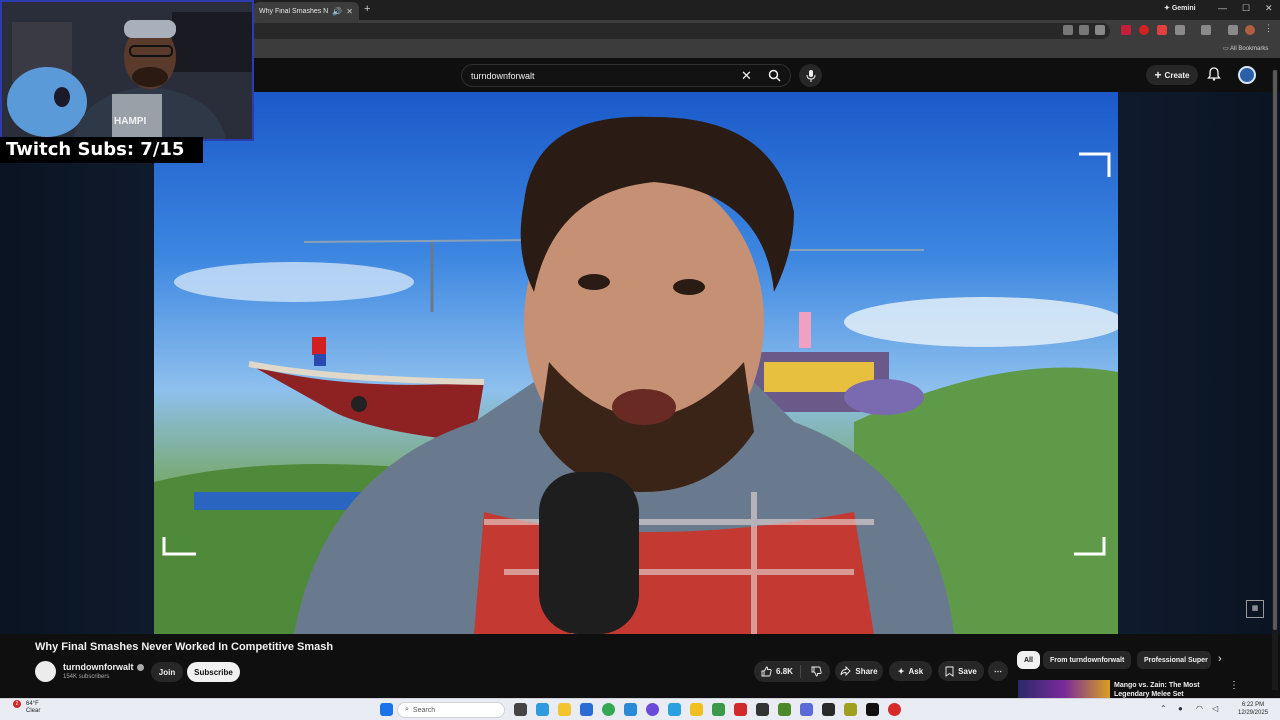 The width and height of the screenshot is (1280, 720). Describe the element at coordinates (1234, 685) in the screenshot. I see `recommendation-menu-icon: ⋮` at that location.